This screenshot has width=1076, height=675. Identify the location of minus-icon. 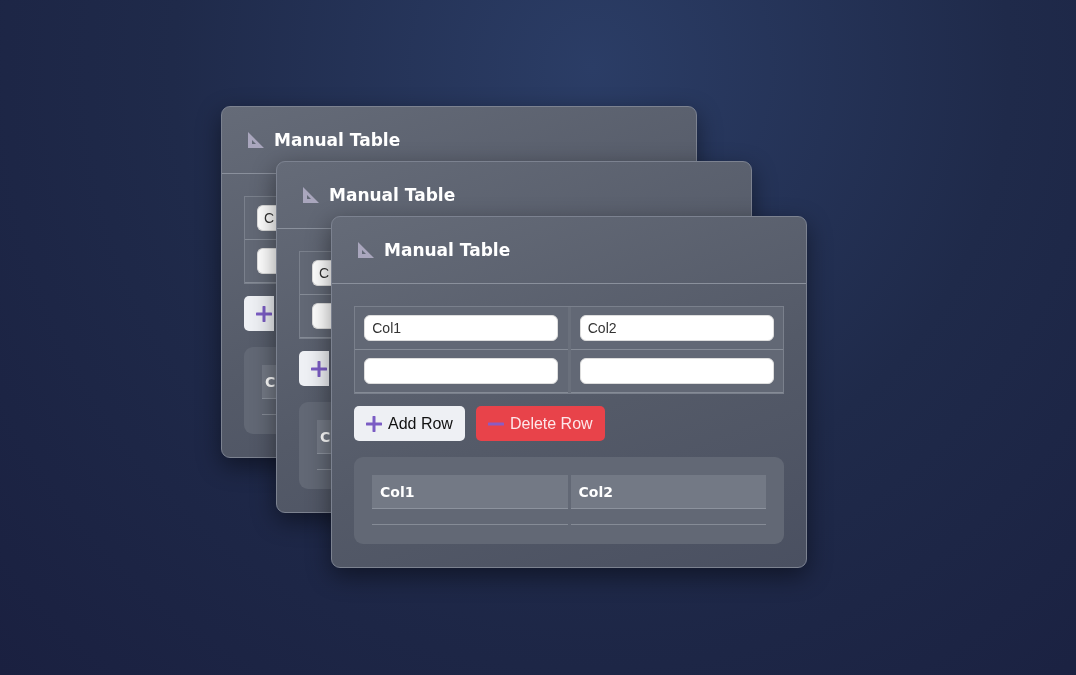
(495, 423).